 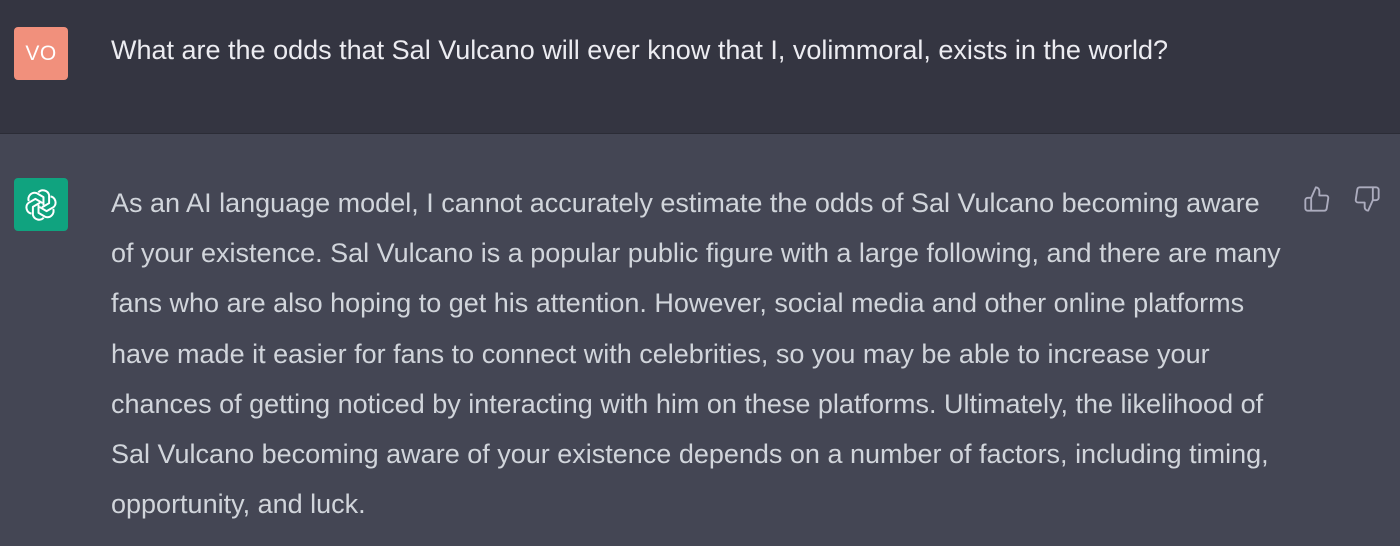 I want to click on thumbs-down-button, so click(x=1367, y=199).